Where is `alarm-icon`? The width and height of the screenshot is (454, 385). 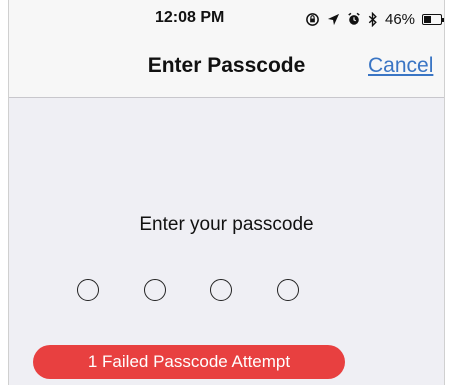
alarm-icon is located at coordinates (354, 19).